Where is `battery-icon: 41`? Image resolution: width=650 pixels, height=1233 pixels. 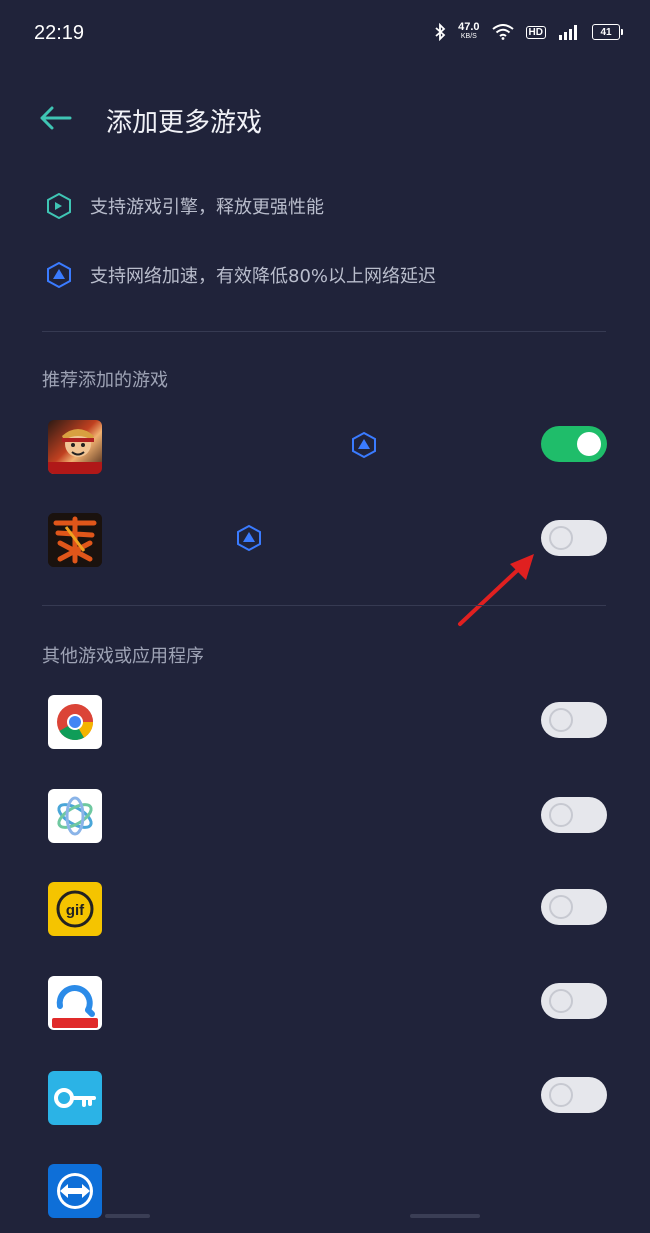
battery-icon: 41 is located at coordinates (607, 32).